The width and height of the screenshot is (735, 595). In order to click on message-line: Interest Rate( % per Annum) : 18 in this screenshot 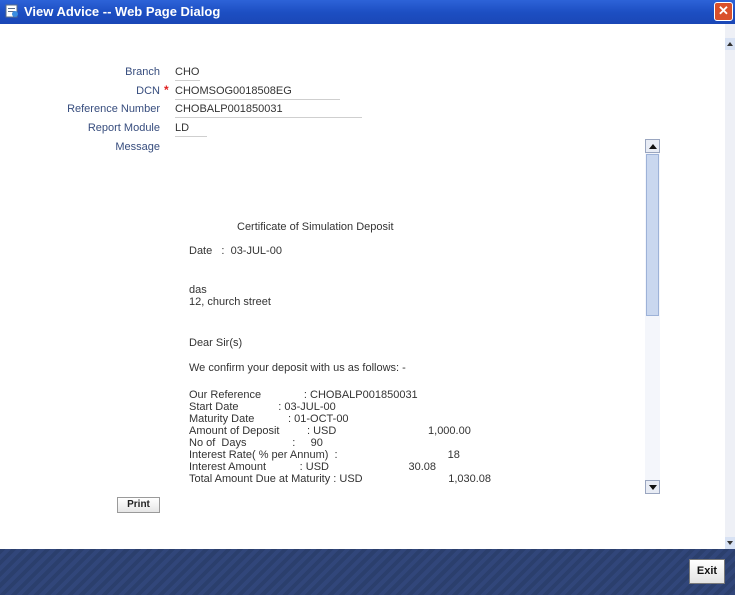, I will do `click(324, 455)`.